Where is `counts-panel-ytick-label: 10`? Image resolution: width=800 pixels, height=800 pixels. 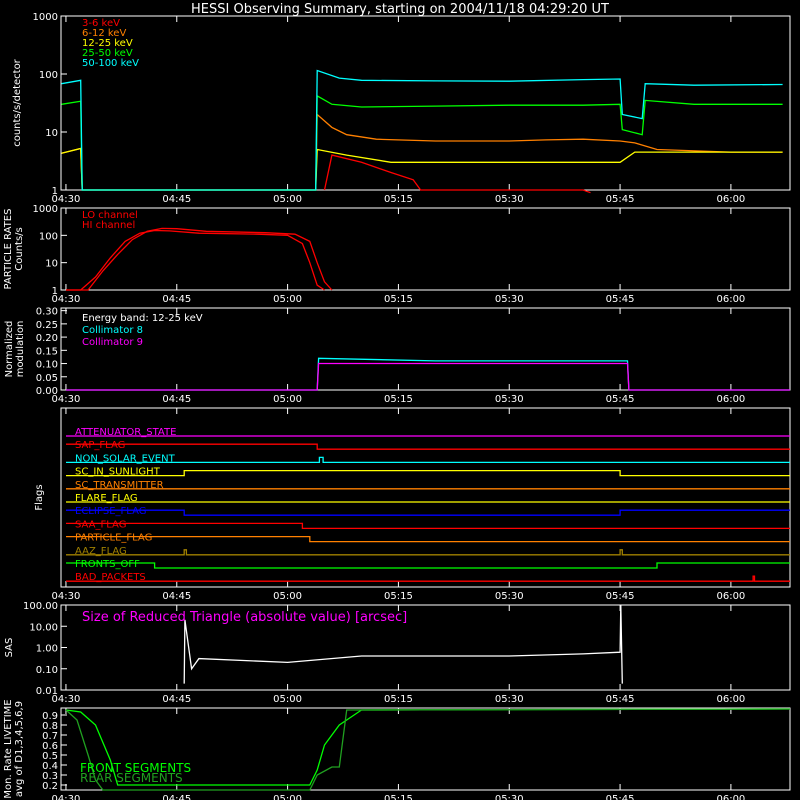
counts-panel-ytick-label: 10 is located at coordinates (51, 133).